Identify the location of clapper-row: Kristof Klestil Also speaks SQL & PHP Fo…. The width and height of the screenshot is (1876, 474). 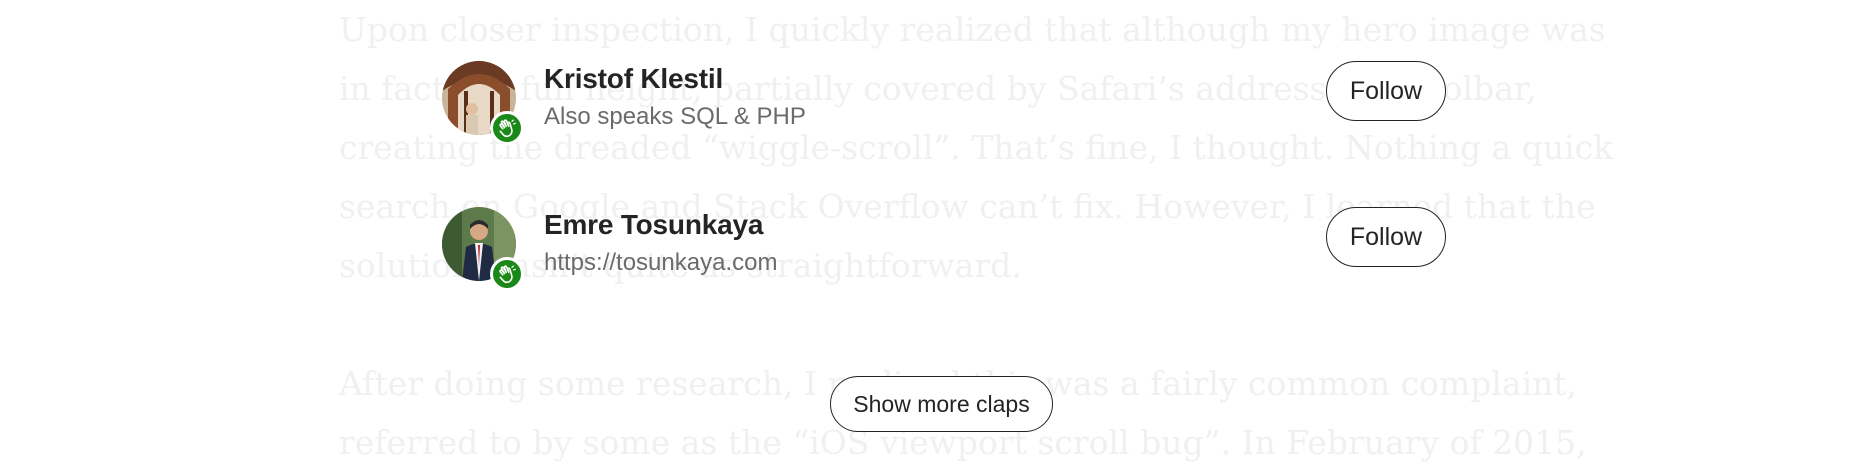
(944, 103).